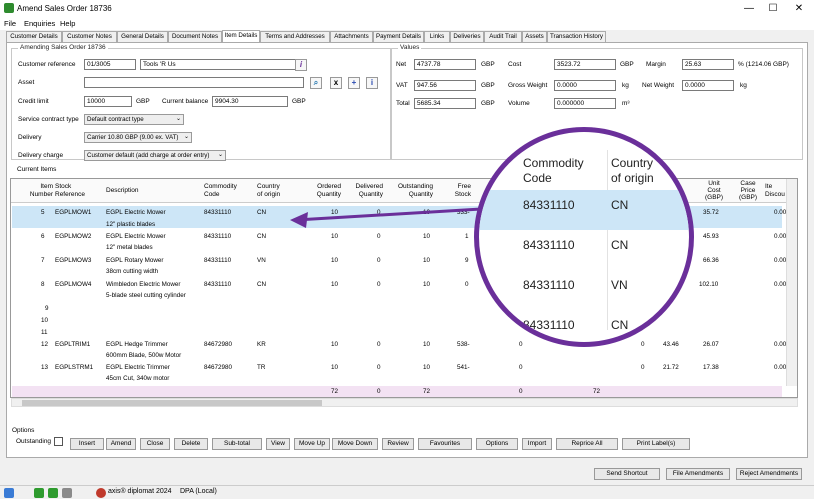 This screenshot has width=814, height=499. I want to click on info-icon: i, so click(372, 83).